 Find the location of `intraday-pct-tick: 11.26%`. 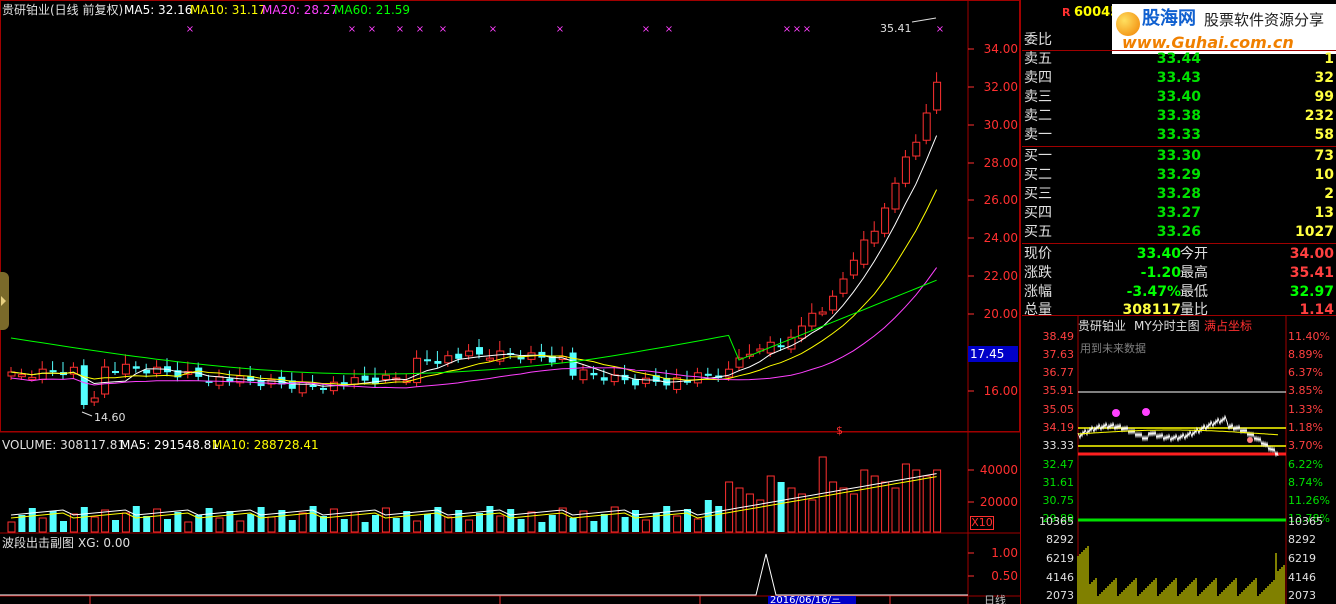

intraday-pct-tick: 11.26% is located at coordinates (1309, 500).